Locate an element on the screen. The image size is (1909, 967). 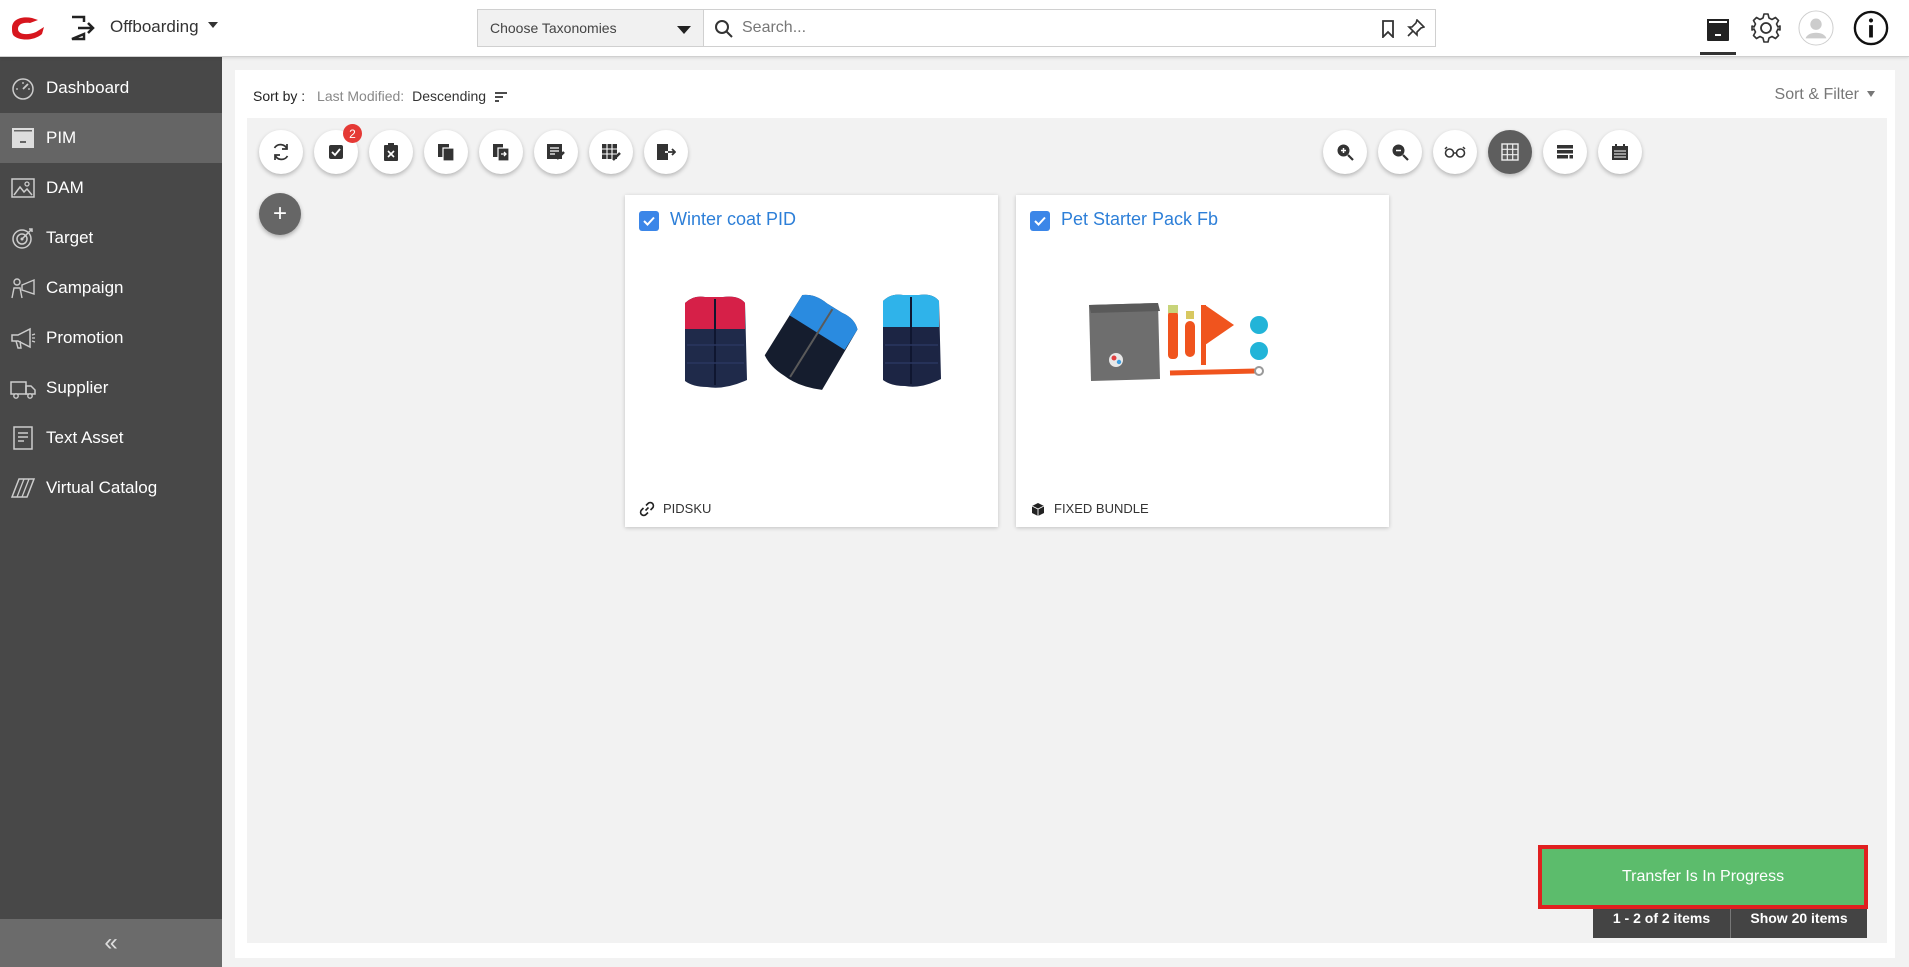
zoom-out-button is located at coordinates (1400, 152).